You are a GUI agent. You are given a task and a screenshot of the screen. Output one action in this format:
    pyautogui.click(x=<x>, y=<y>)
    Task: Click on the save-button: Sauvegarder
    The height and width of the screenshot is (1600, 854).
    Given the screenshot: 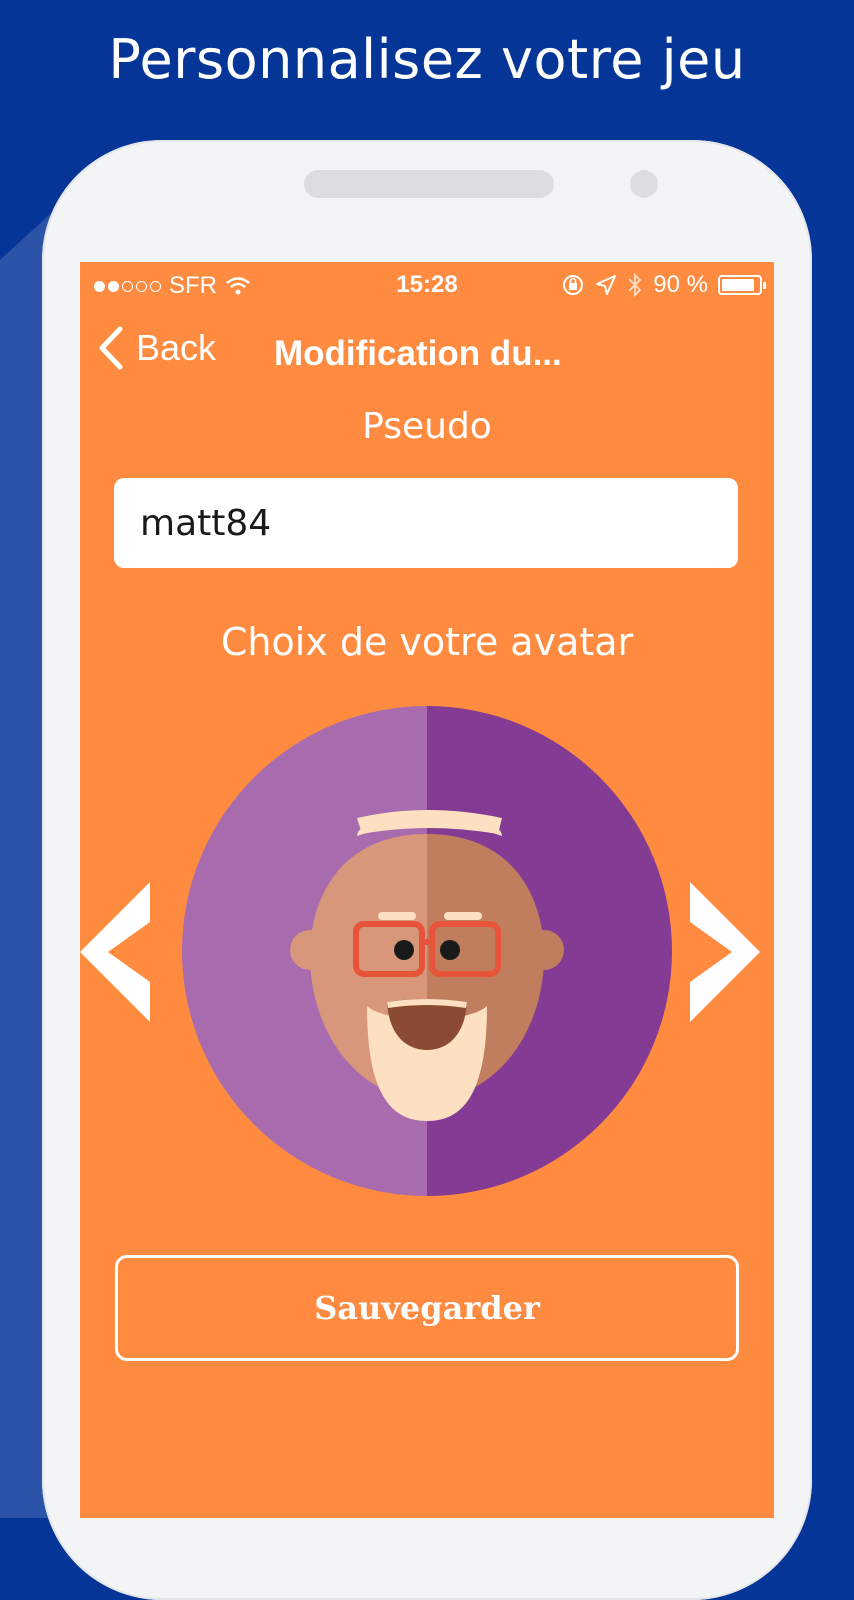 What is the action you would take?
    pyautogui.click(x=427, y=1308)
    